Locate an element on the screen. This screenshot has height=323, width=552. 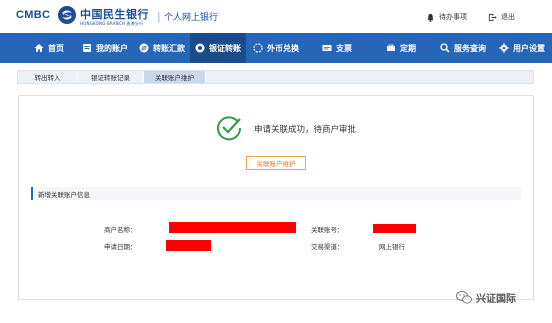
nav-item-deposit: 定期 is located at coordinates (401, 48).